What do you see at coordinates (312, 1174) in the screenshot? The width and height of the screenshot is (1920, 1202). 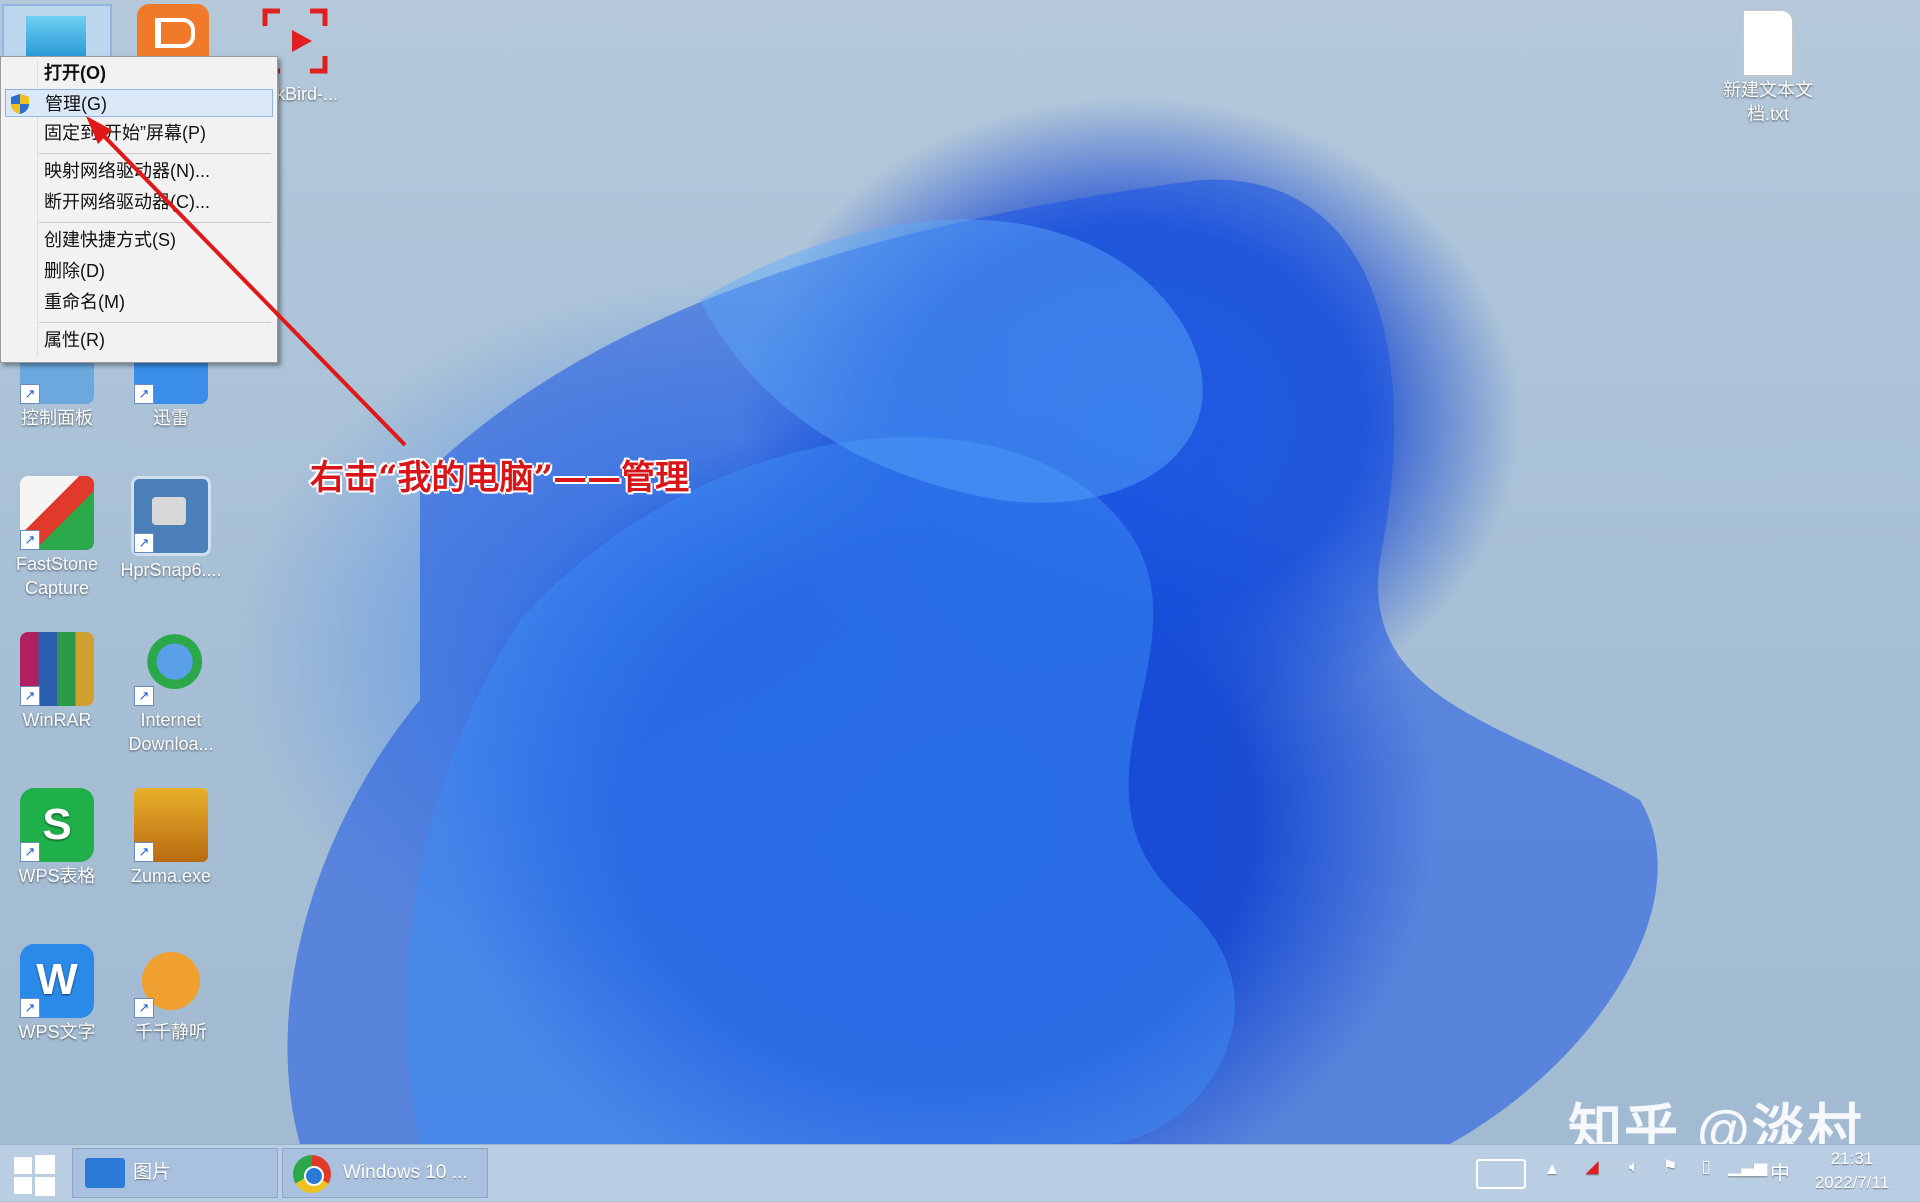 I see `chrome-icon` at bounding box center [312, 1174].